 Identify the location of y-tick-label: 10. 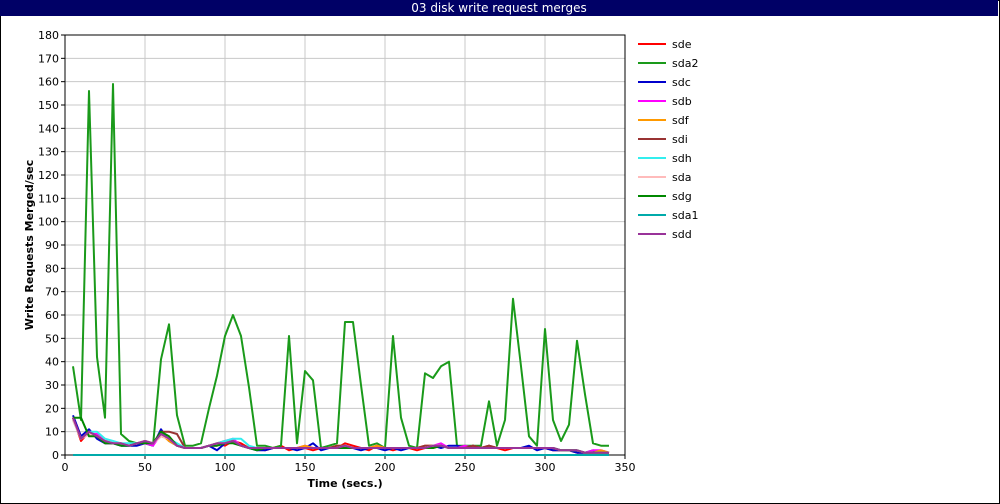
(52, 432).